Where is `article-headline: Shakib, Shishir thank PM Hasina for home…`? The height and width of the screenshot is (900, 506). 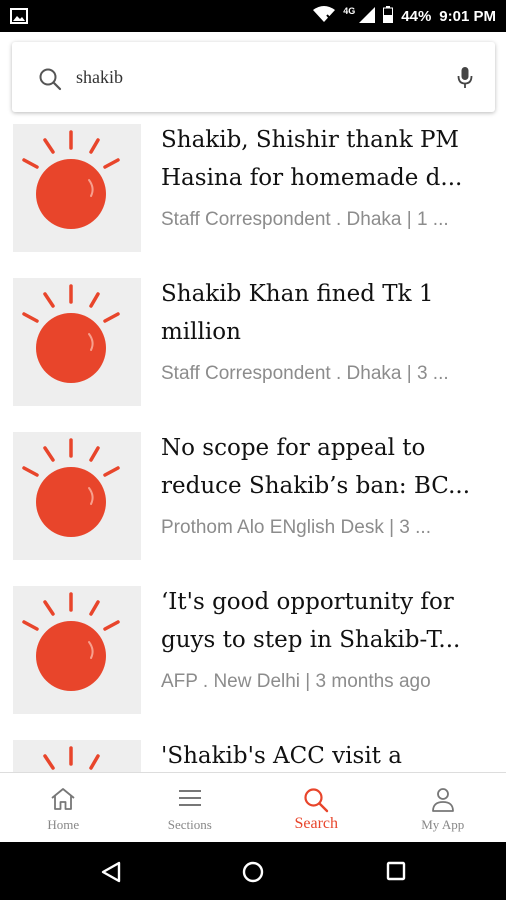
article-headline: Shakib, Shishir thank PM Hasina for home… is located at coordinates (312, 159).